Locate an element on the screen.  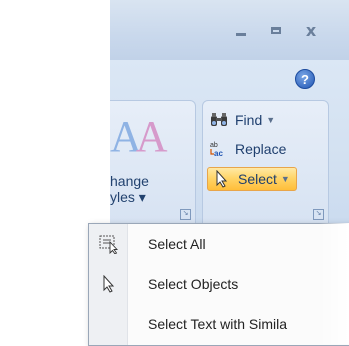
change-styles-line1: hange is located at coordinates (129, 181).